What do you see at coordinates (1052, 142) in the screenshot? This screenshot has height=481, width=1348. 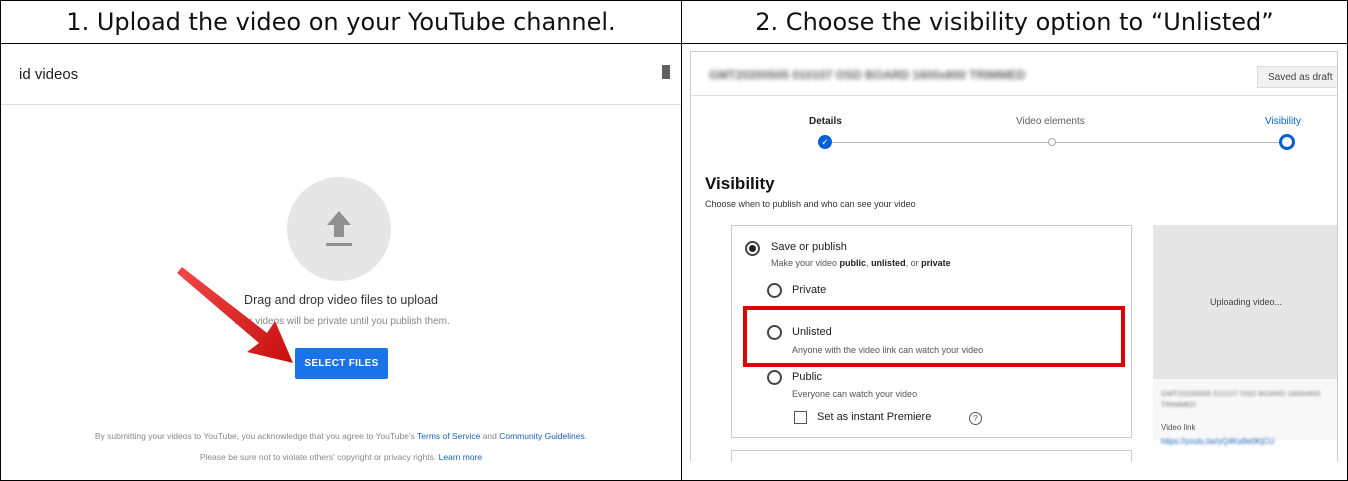 I see `step-dot` at bounding box center [1052, 142].